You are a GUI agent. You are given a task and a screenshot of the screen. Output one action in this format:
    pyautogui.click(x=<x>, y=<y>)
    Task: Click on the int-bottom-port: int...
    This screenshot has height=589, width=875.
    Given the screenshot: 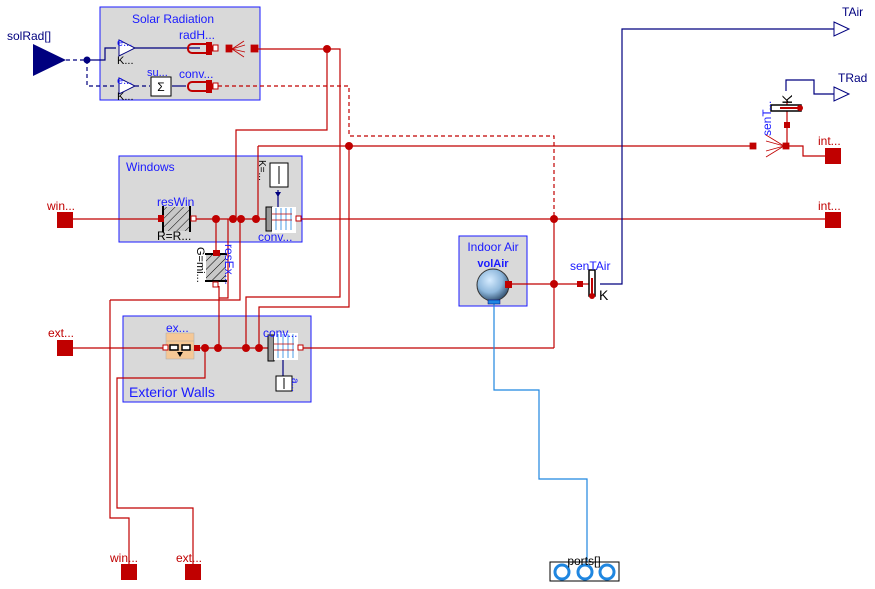 What is the action you would take?
    pyautogui.click(x=829, y=213)
    